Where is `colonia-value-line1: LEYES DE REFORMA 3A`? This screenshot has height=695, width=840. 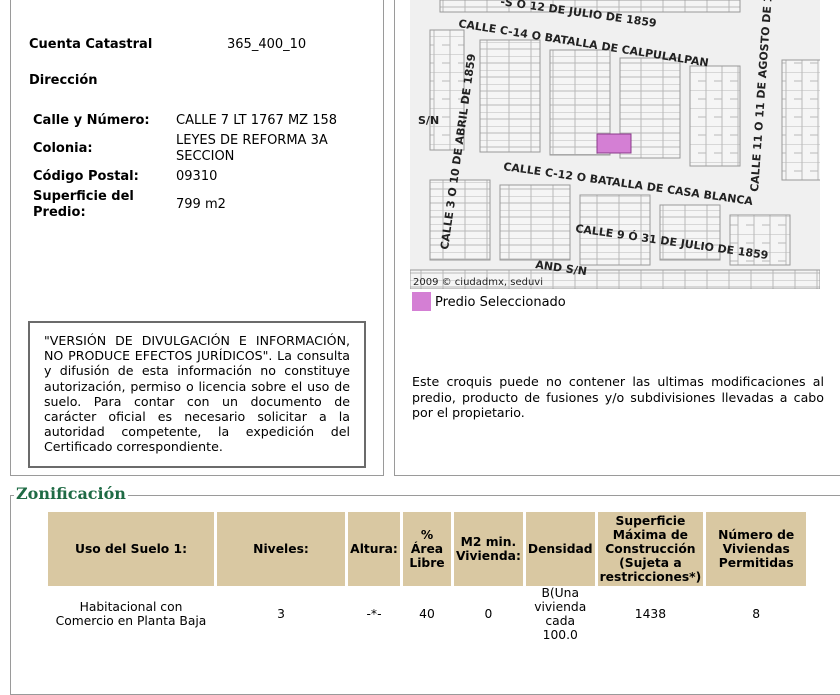 colonia-value-line1: LEYES DE REFORMA 3A is located at coordinates (252, 140).